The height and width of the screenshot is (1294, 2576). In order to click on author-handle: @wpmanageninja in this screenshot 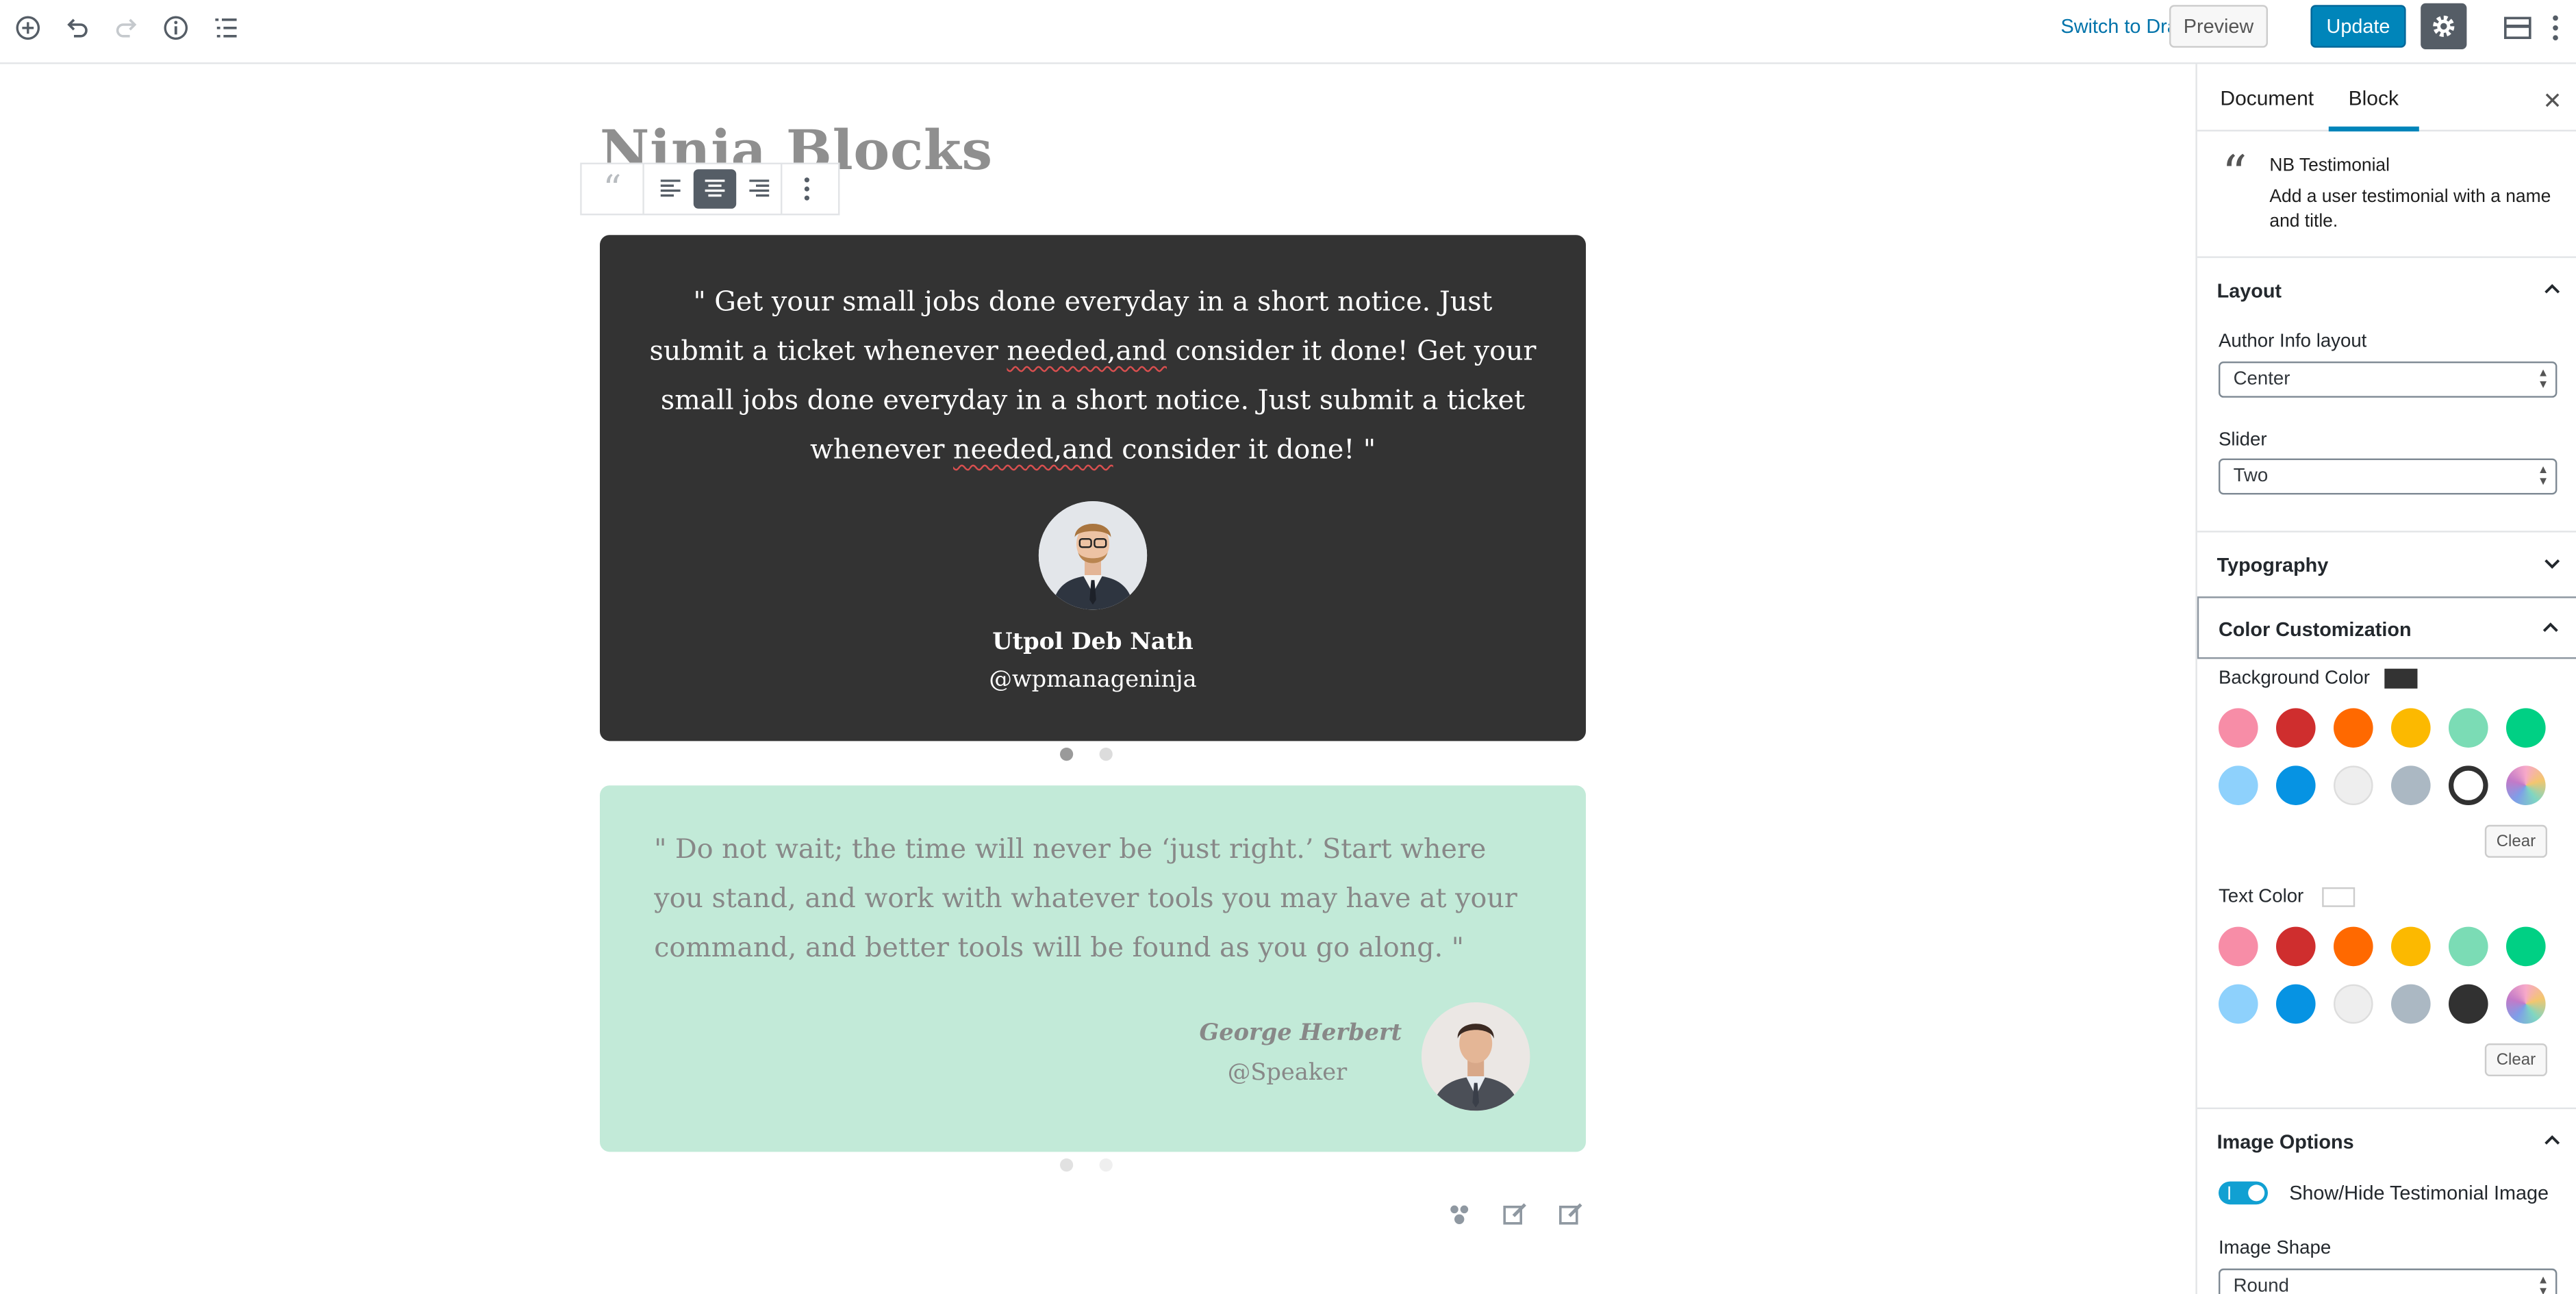, I will do `click(1093, 680)`.